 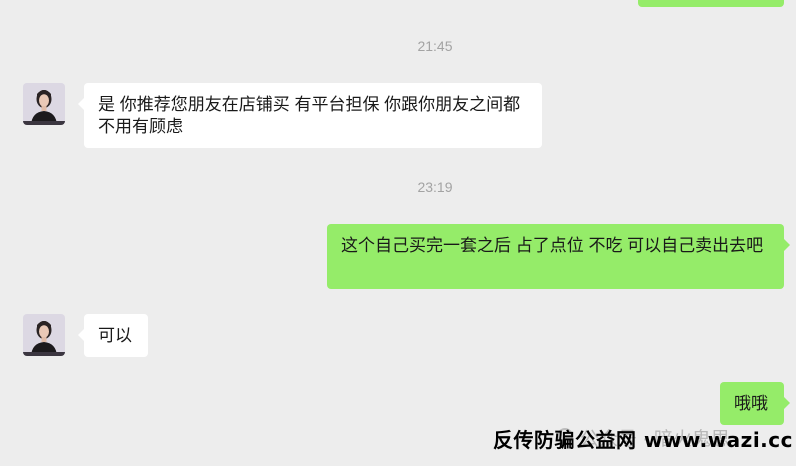 I want to click on outgoing-message-bubble-partial, so click(x=711, y=3).